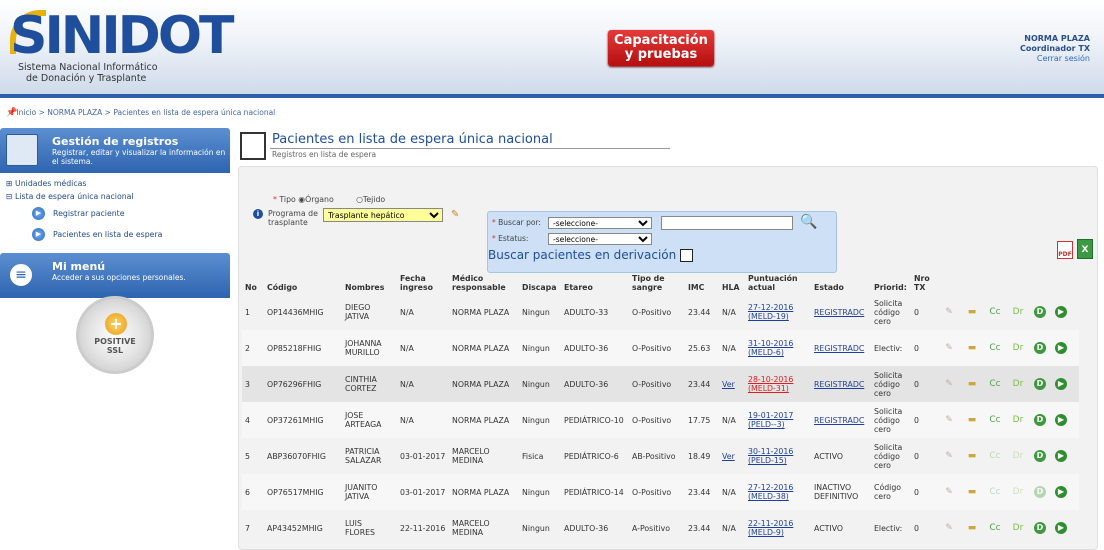 The width and height of the screenshot is (1104, 550). I want to click on table-cell: 3, so click(253, 384).